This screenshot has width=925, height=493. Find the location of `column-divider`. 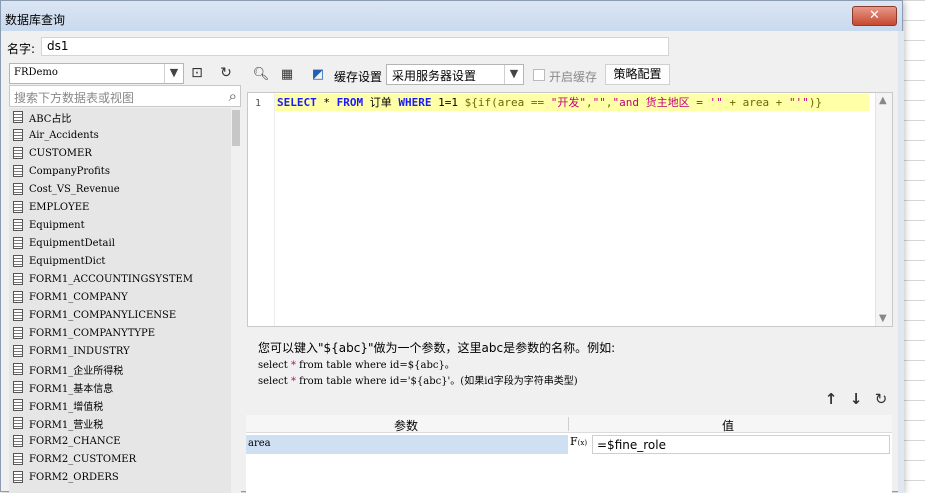

column-divider is located at coordinates (568, 424).